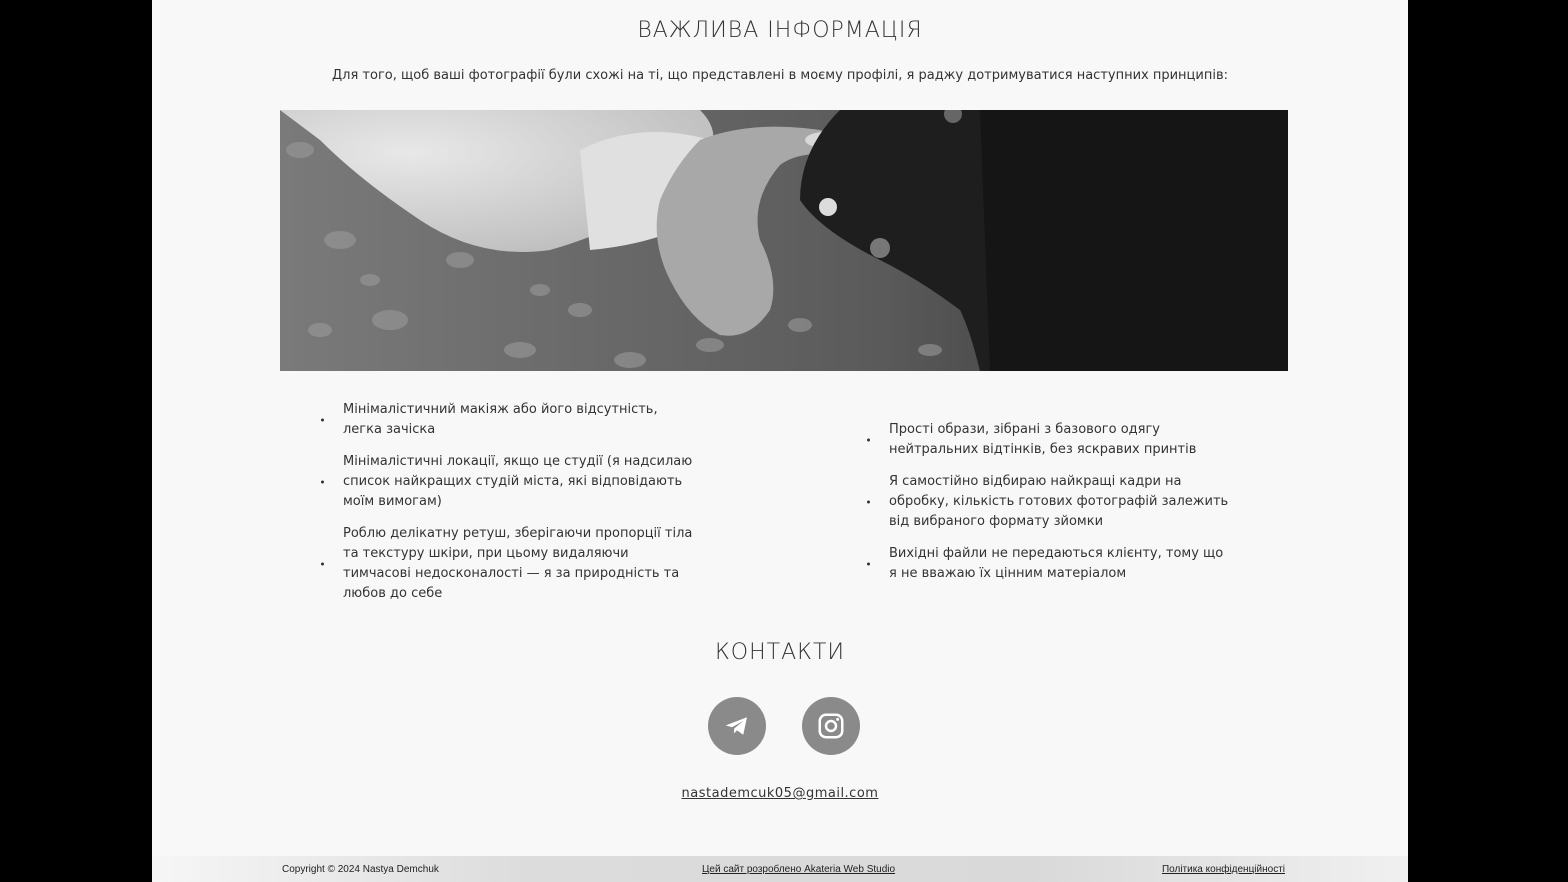 The image size is (1568, 882). I want to click on info-section-title: ВАЖЛИВА ІНФОРМАЦІЯ, so click(780, 30).